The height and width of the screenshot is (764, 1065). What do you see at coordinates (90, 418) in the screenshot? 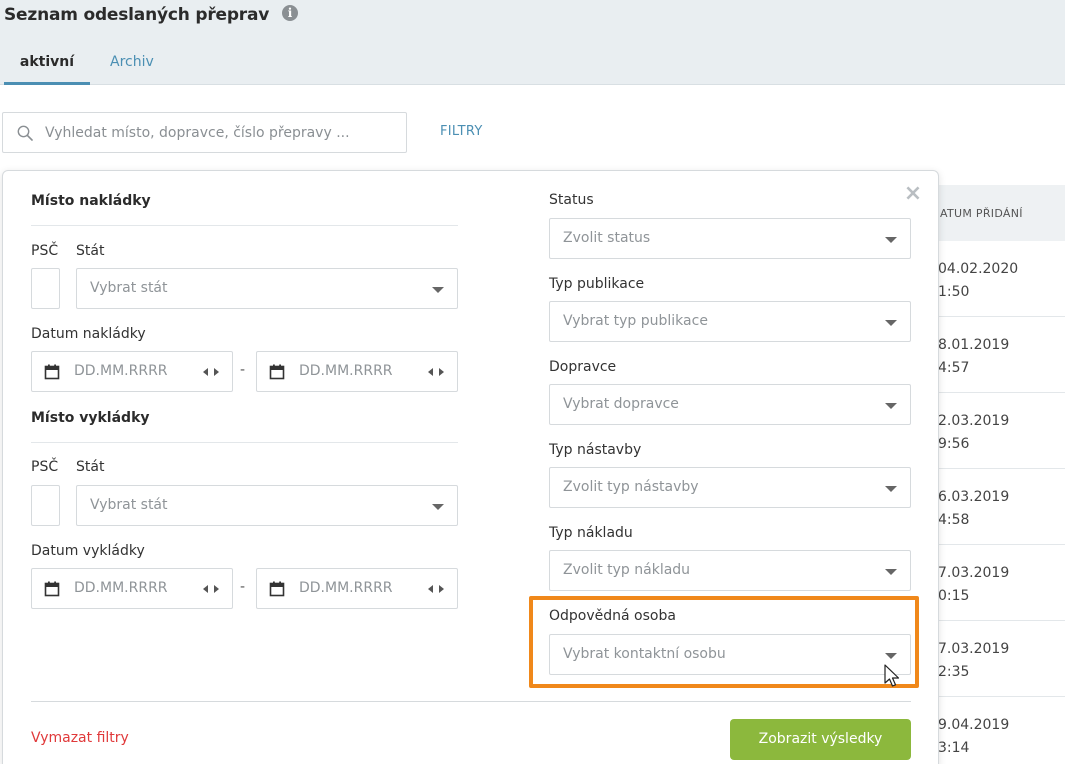
I see `unloading-place-title: Místo vykládky` at bounding box center [90, 418].